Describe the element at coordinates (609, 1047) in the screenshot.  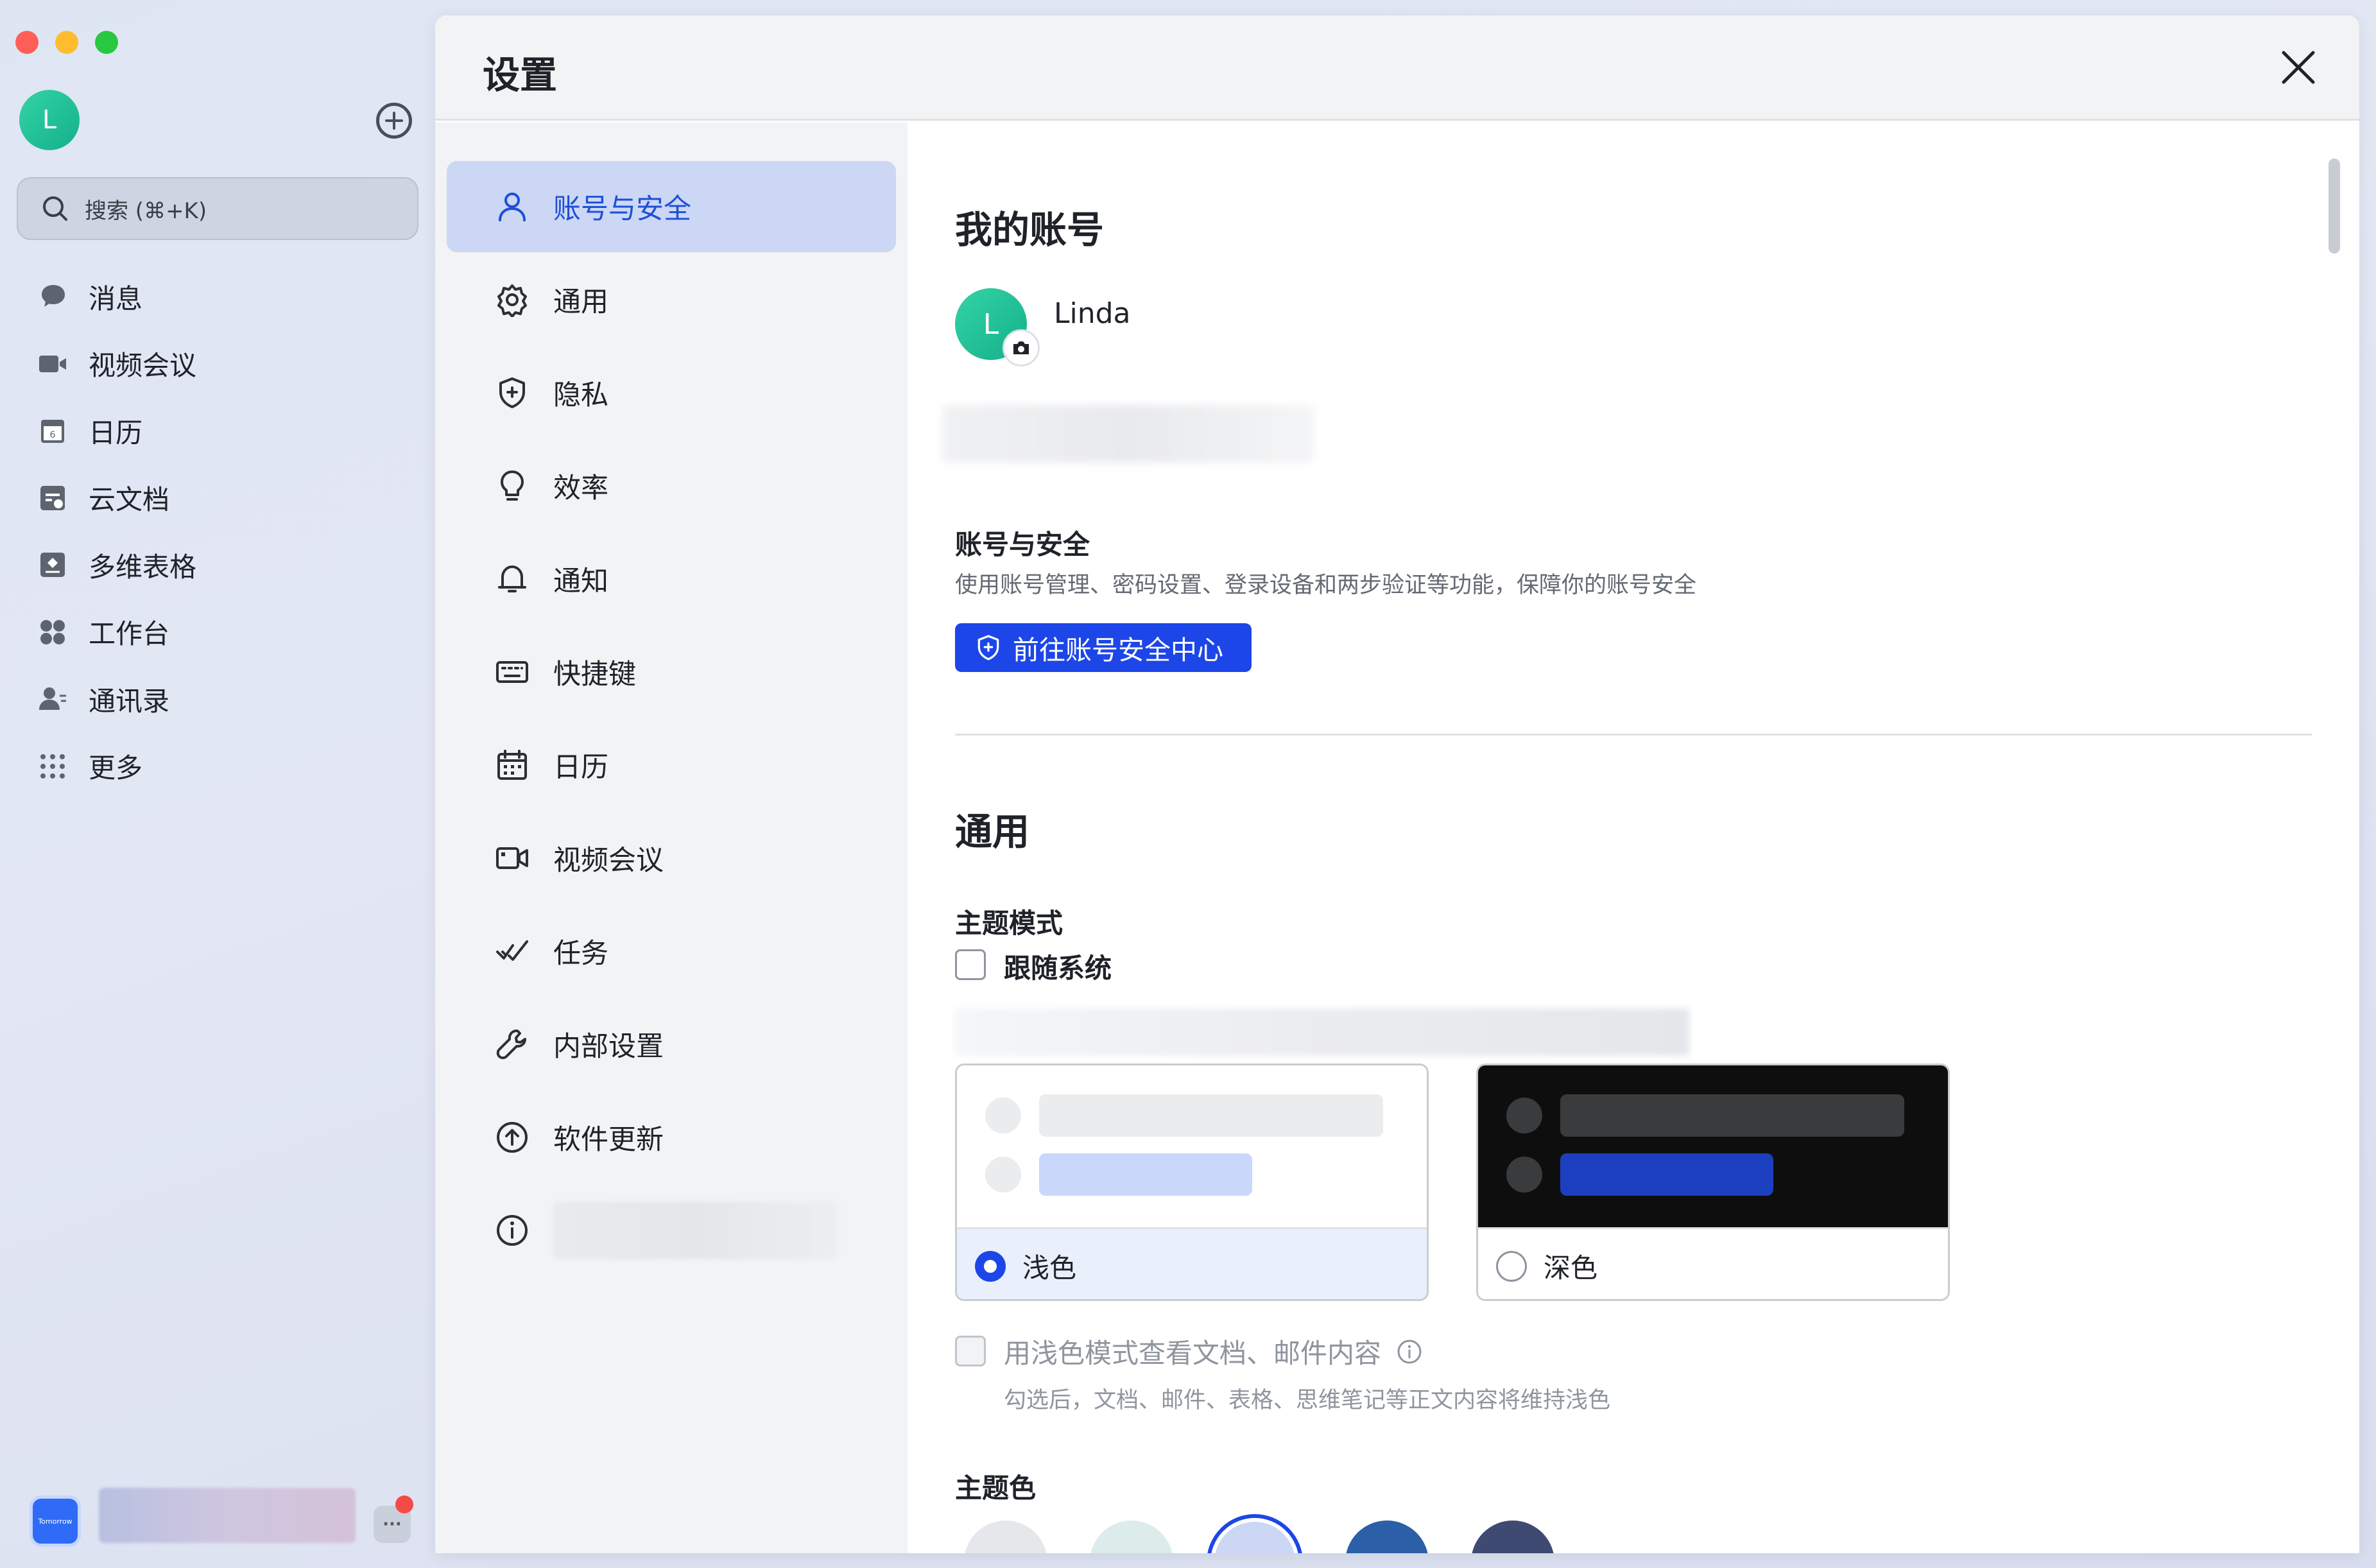
I see `tab-label: 内部设置` at that location.